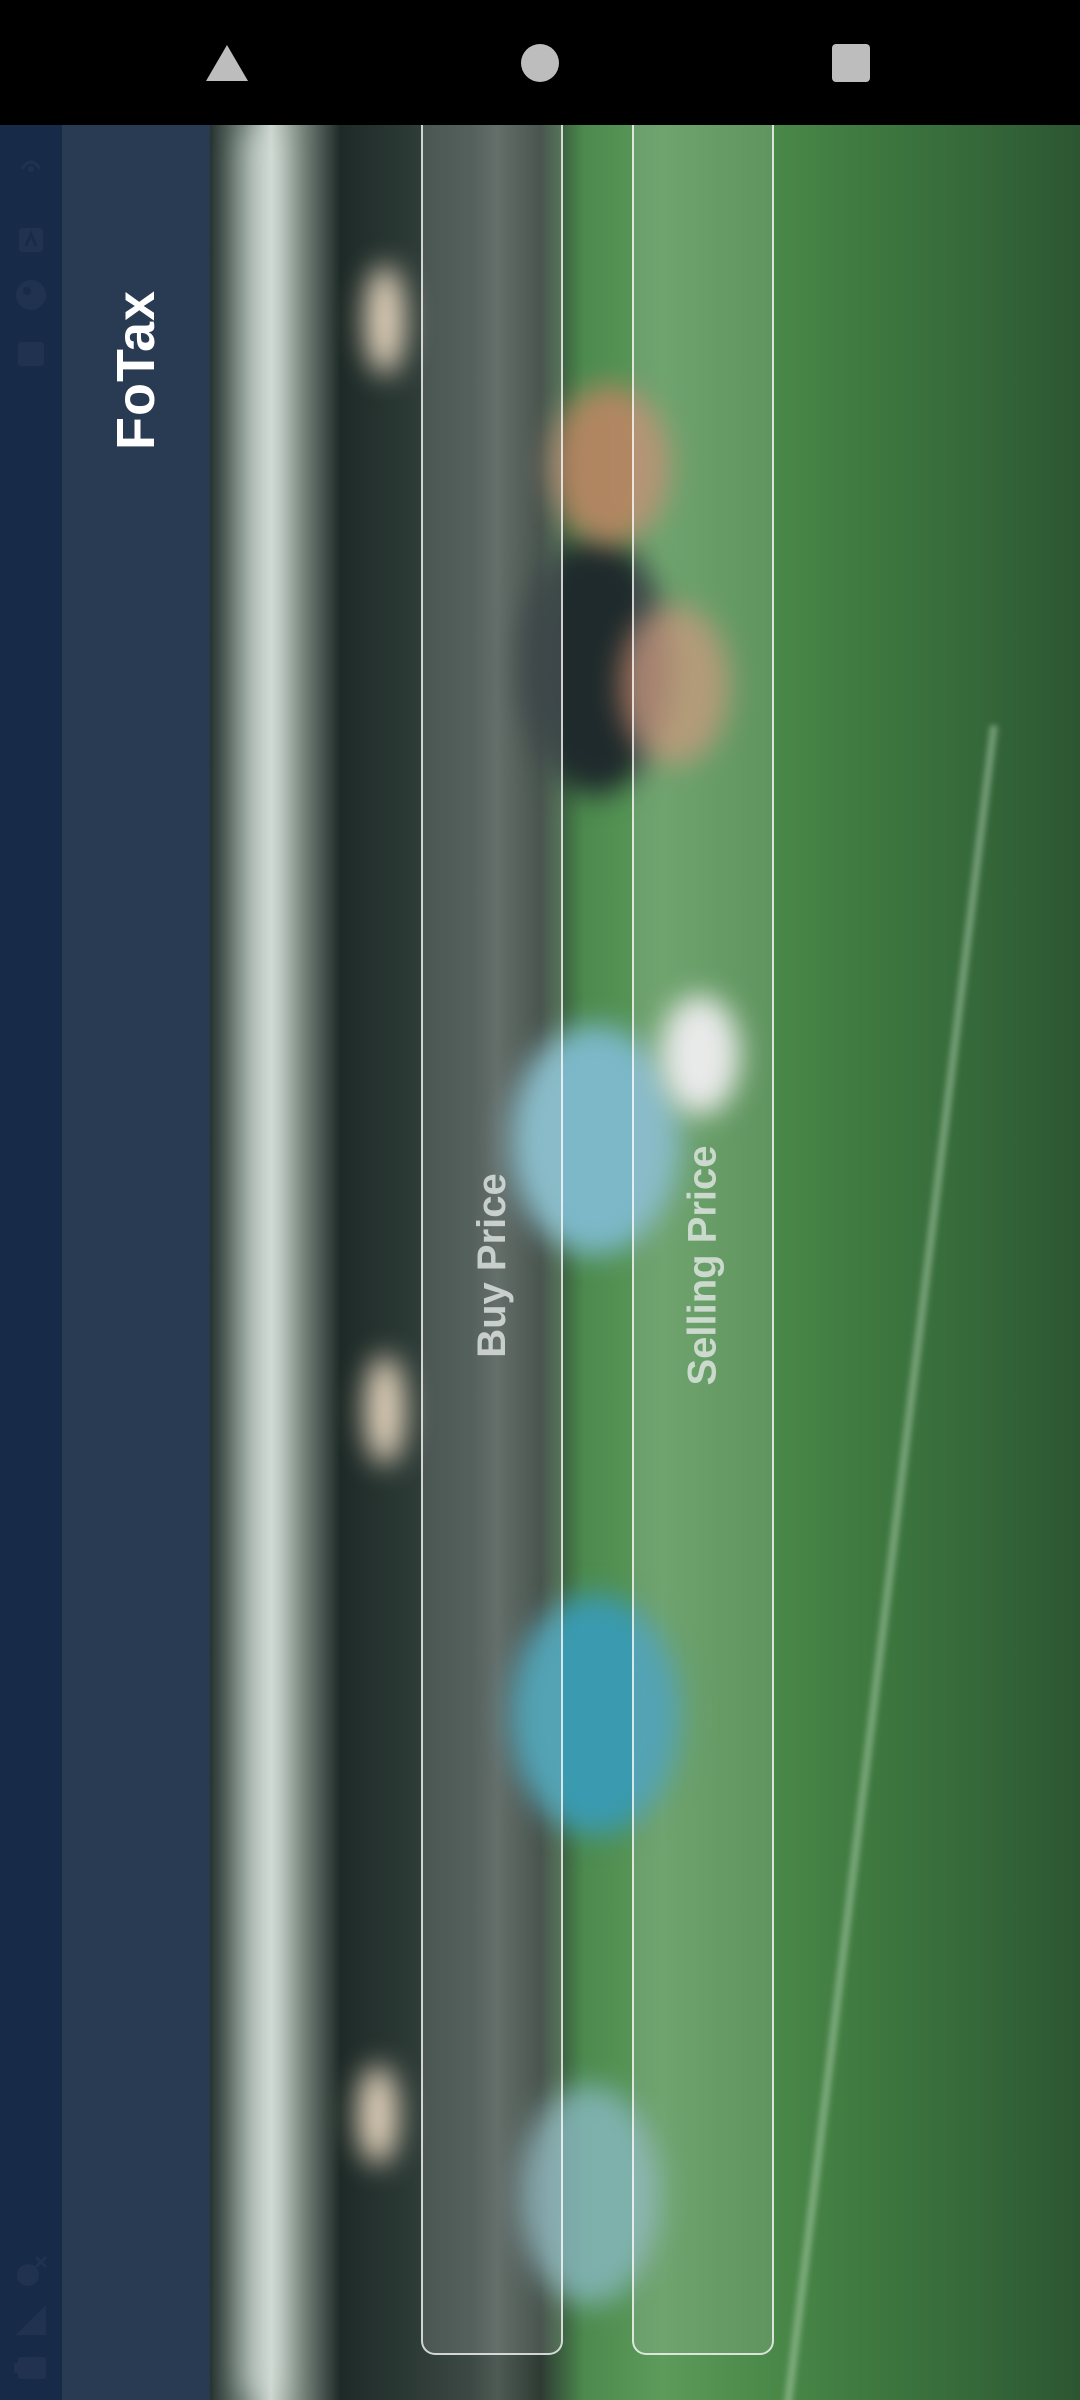  I want to click on selling-price-field: Selling Price, so click(703, 1240).